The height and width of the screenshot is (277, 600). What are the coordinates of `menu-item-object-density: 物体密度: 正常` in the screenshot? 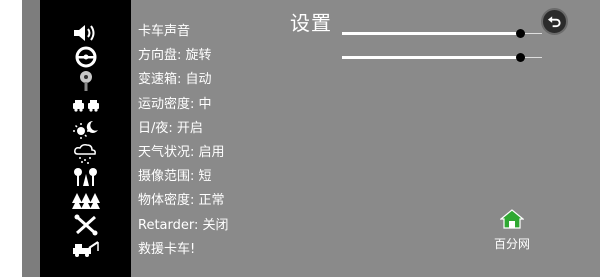 It's located at (238, 201).